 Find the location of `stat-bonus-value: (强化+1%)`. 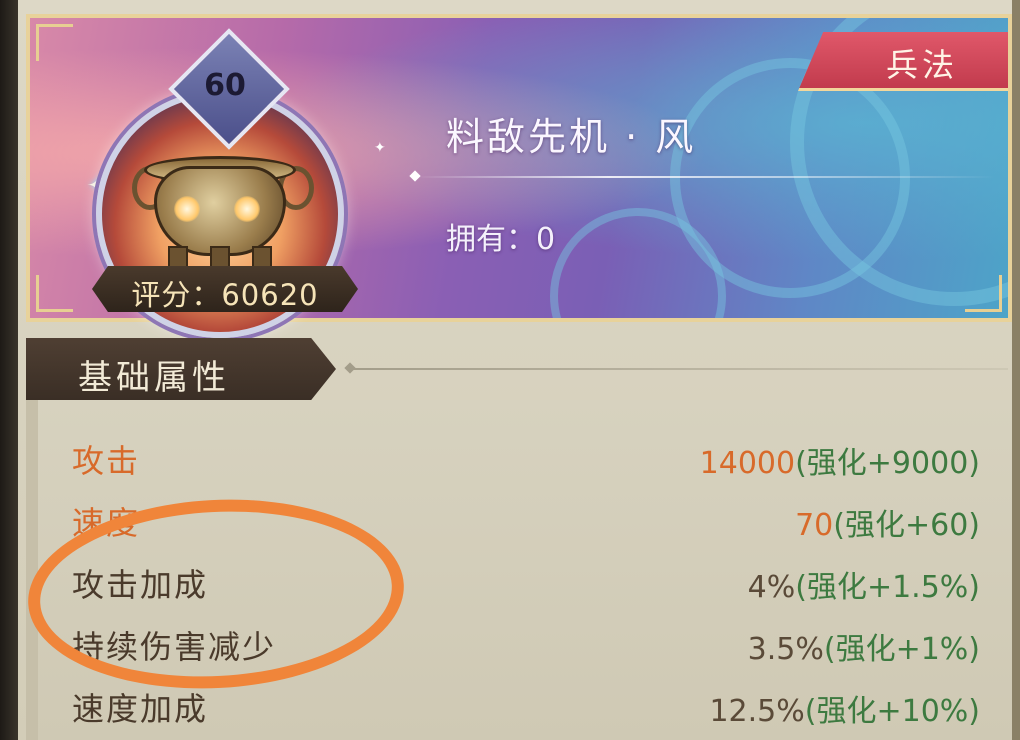

stat-bonus-value: (强化+1%) is located at coordinates (901, 649).